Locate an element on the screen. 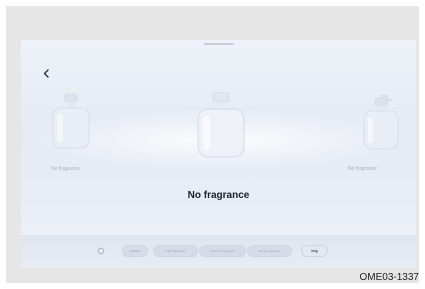  power-button is located at coordinates (101, 251).